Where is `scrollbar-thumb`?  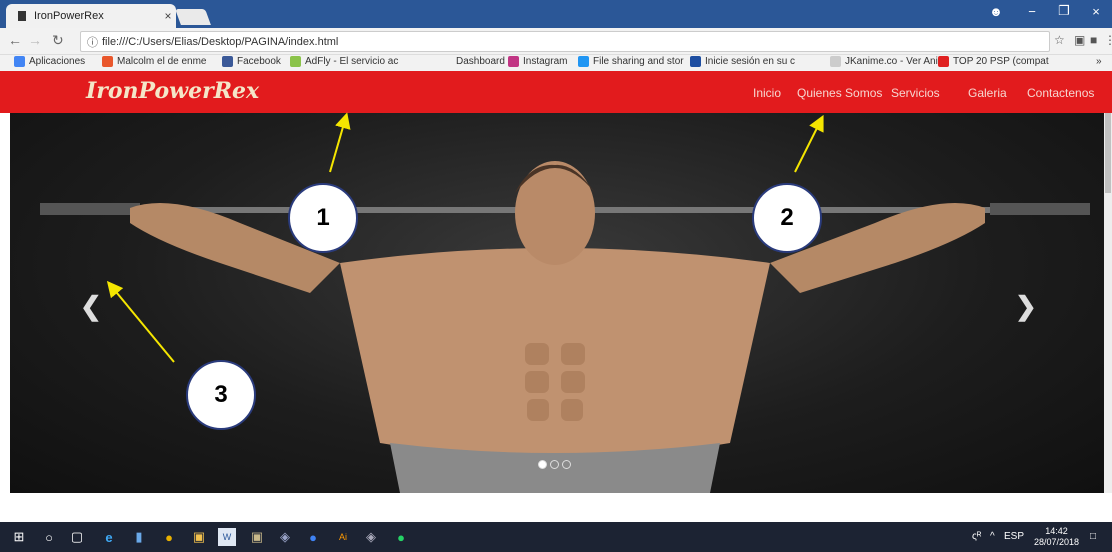
scrollbar-thumb is located at coordinates (1108, 153).